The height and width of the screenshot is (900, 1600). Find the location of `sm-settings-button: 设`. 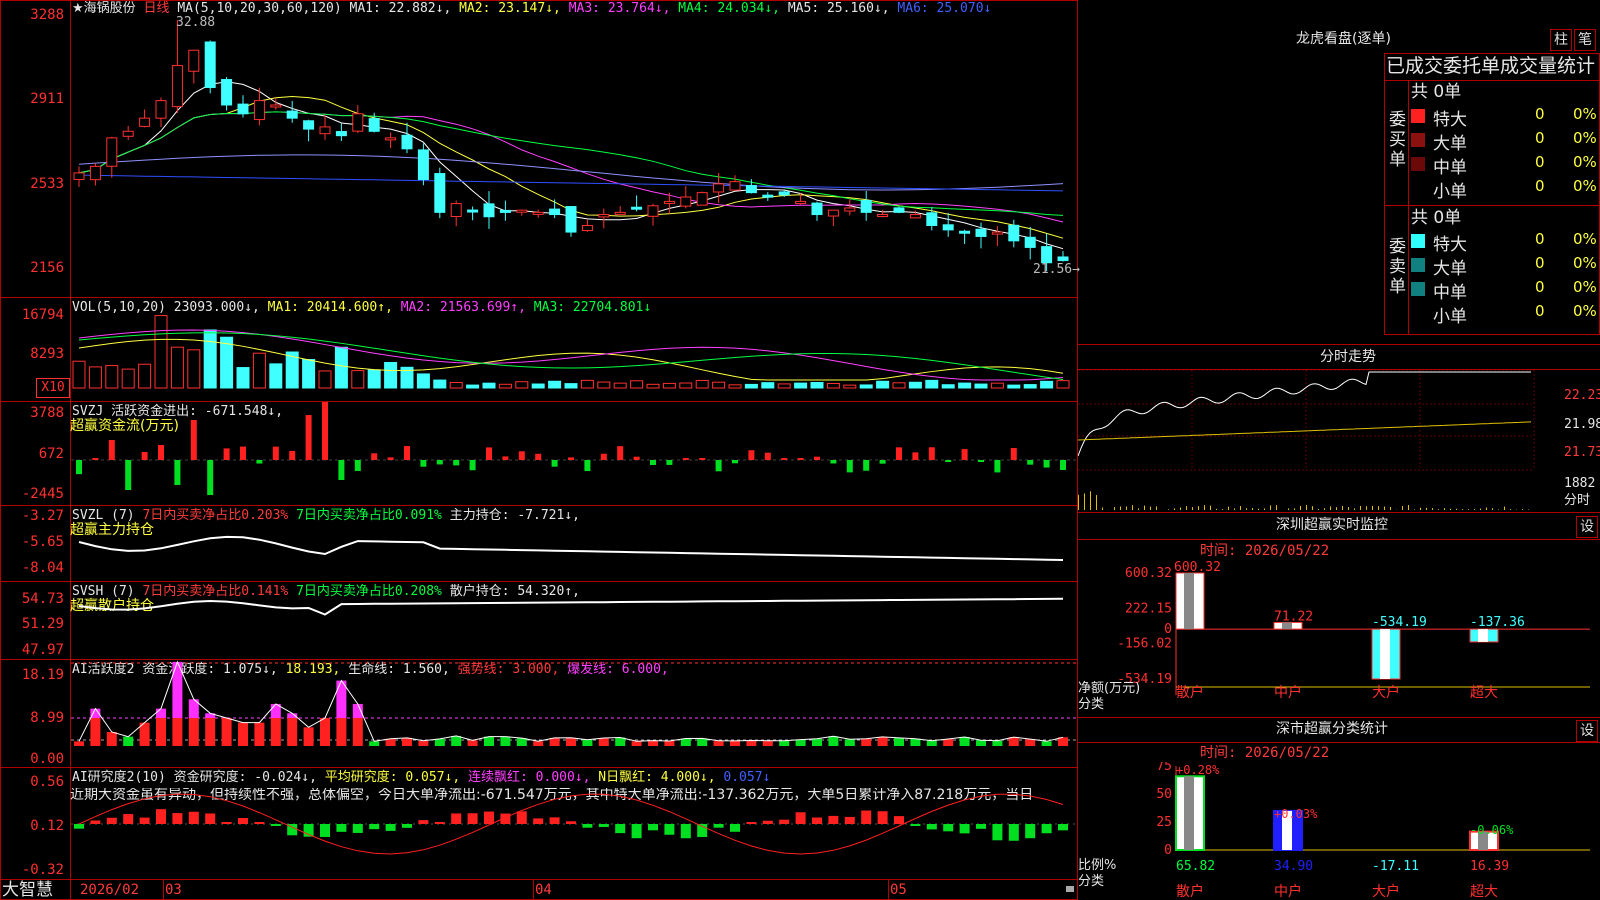

sm-settings-button: 设 is located at coordinates (1587, 731).